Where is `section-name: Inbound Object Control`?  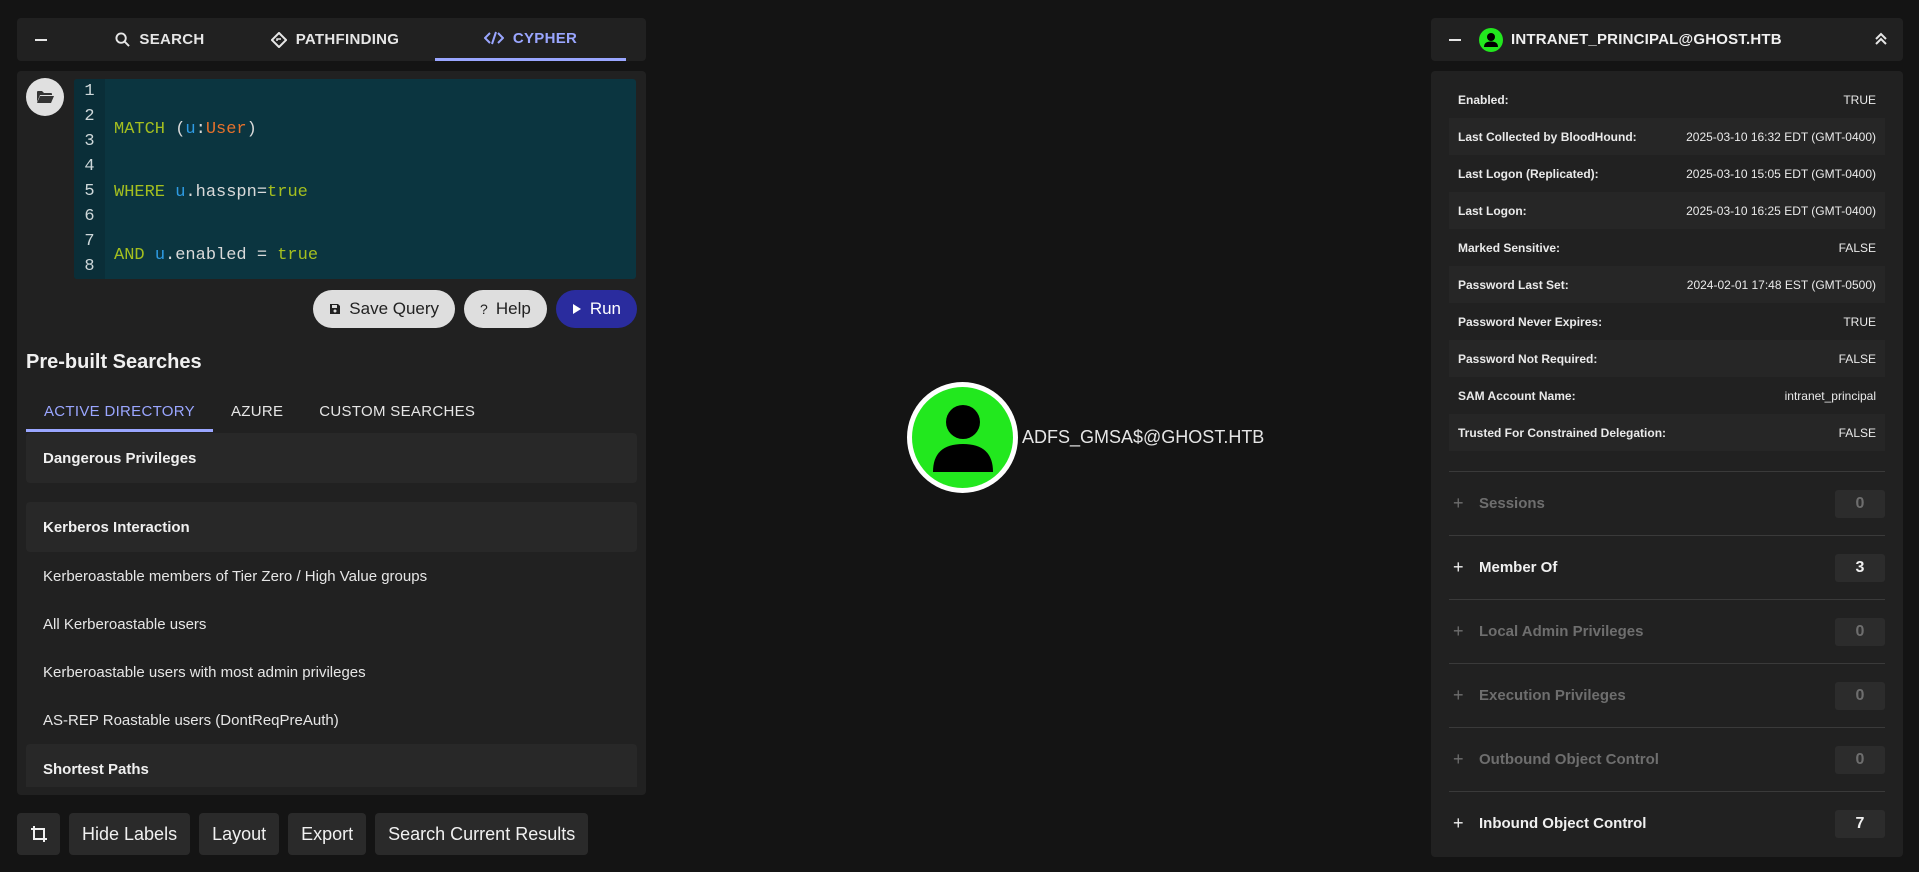
section-name: Inbound Object Control is located at coordinates (1563, 823).